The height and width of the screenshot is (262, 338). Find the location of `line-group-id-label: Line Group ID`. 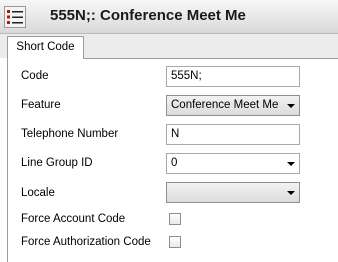

line-group-id-label: Line Group ID is located at coordinates (57, 163).